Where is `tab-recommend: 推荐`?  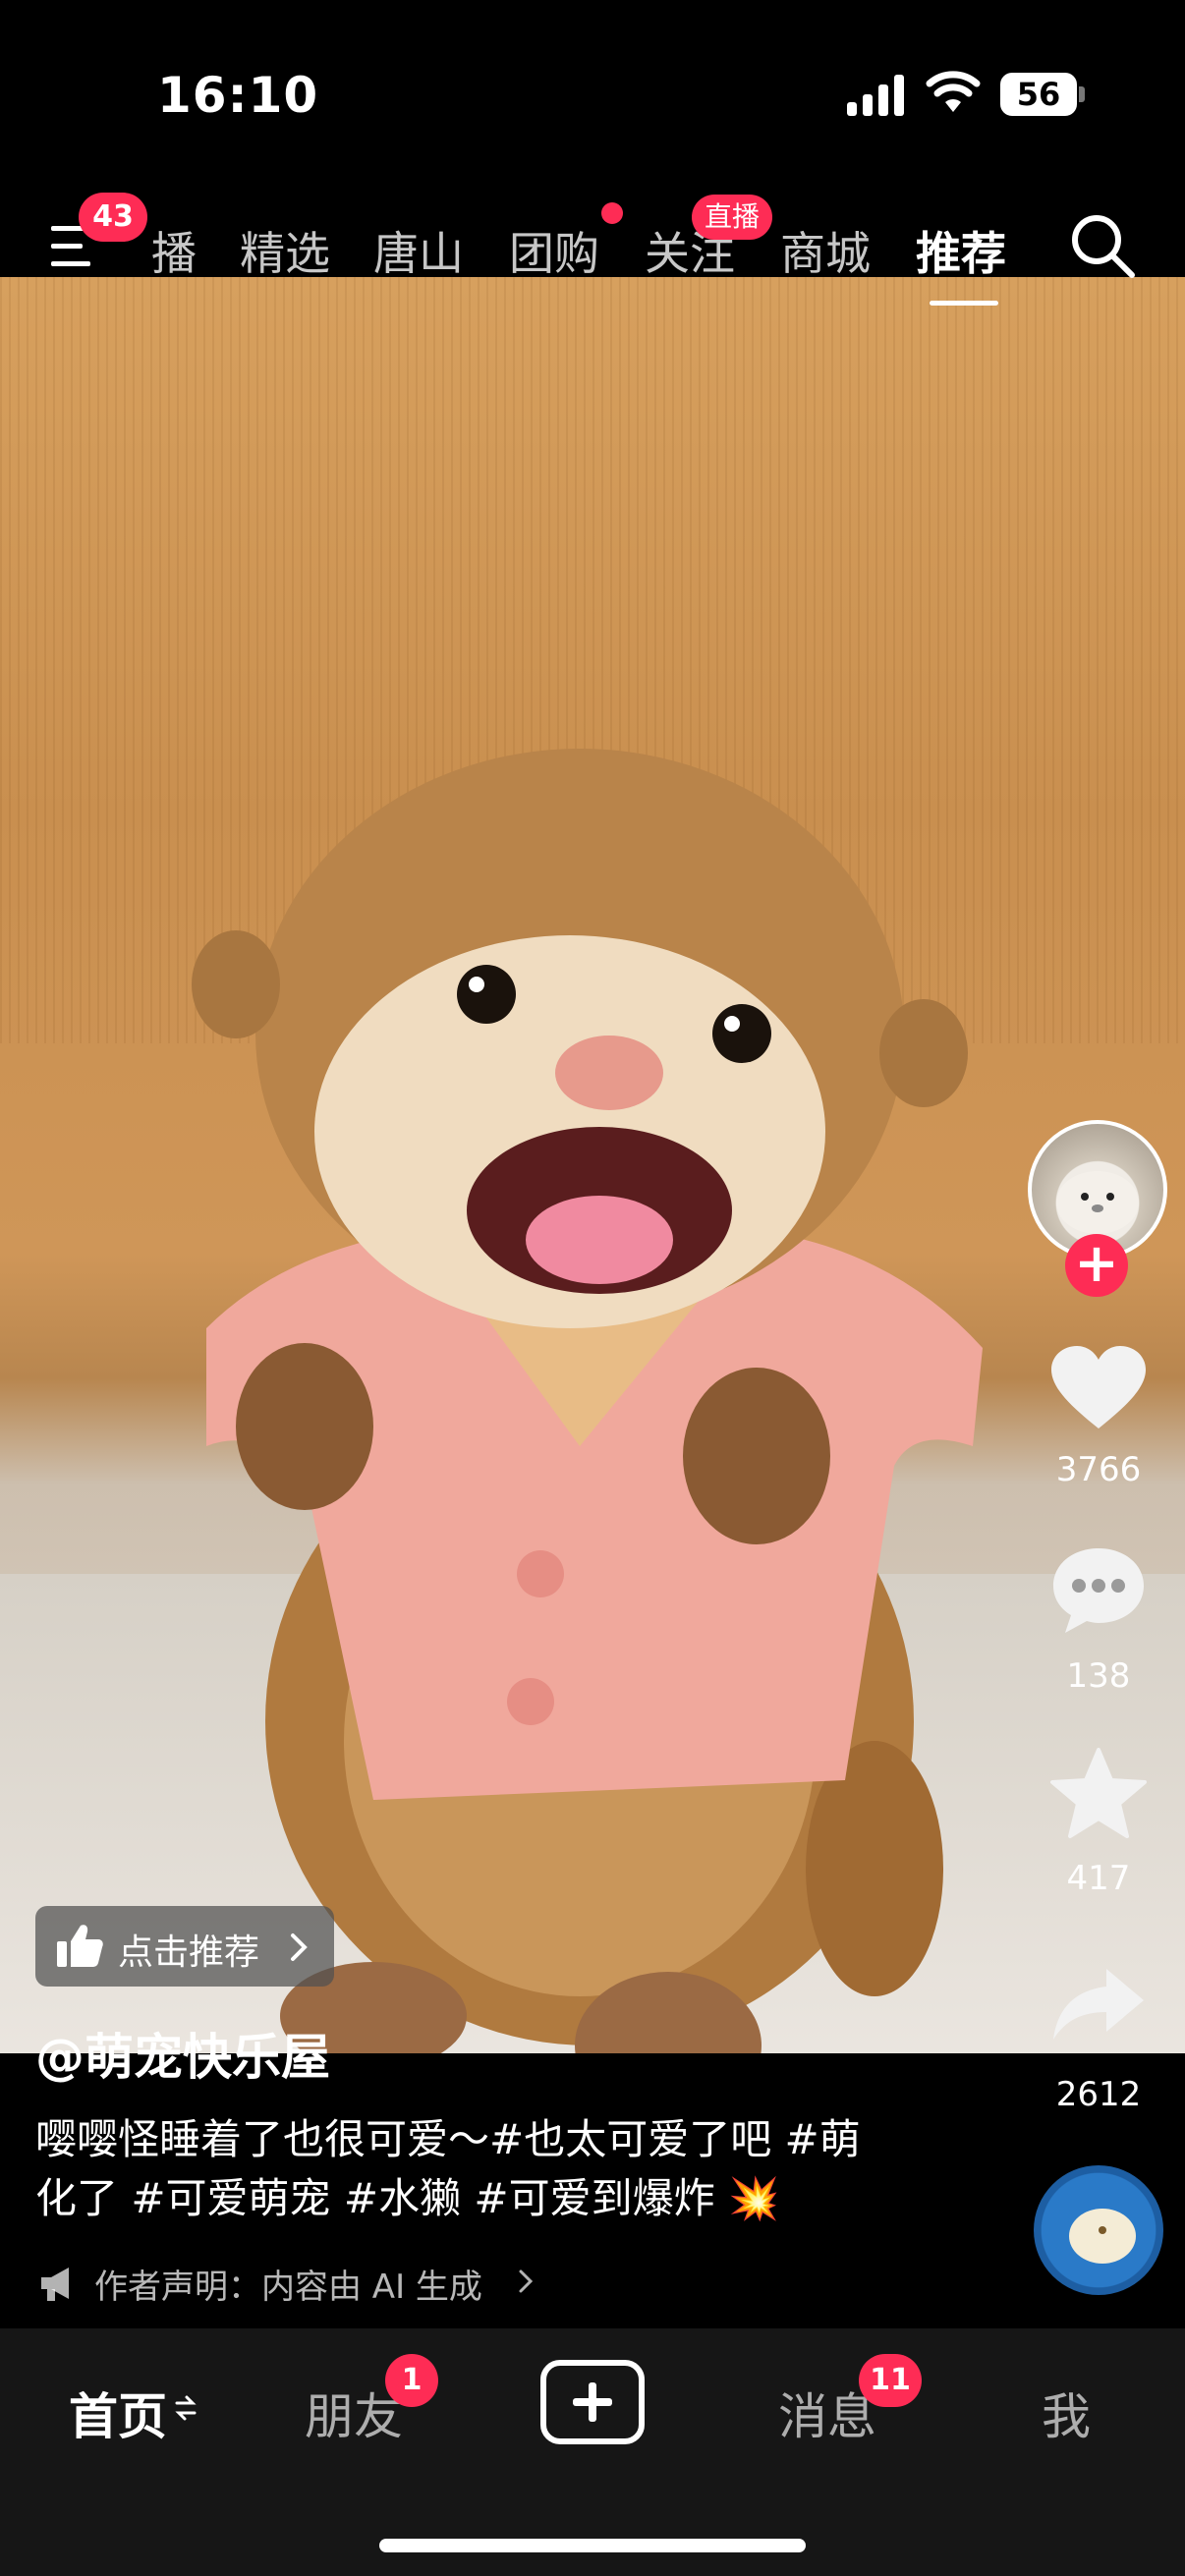 tab-recommend: 推荐 is located at coordinates (961, 250).